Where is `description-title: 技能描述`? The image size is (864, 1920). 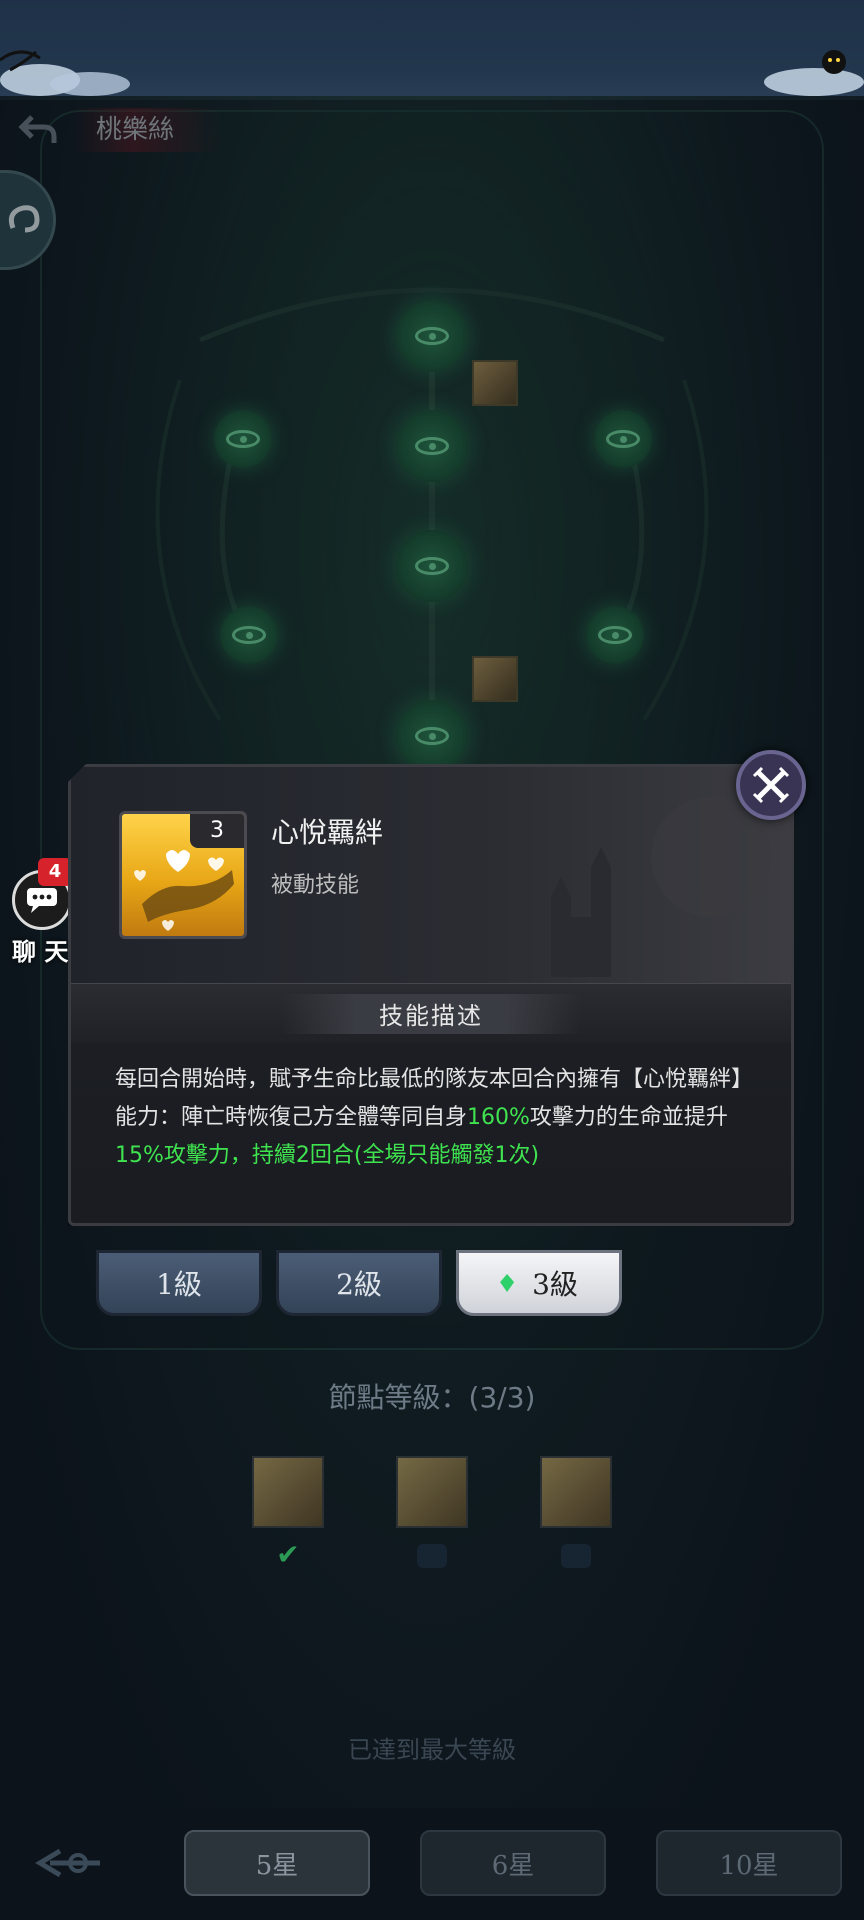
description-title: 技能描述 is located at coordinates (431, 1013).